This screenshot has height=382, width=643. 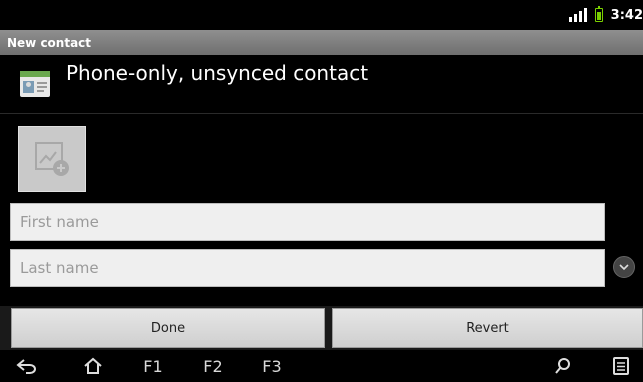 What do you see at coordinates (487, 328) in the screenshot?
I see `revert-button: Revert` at bounding box center [487, 328].